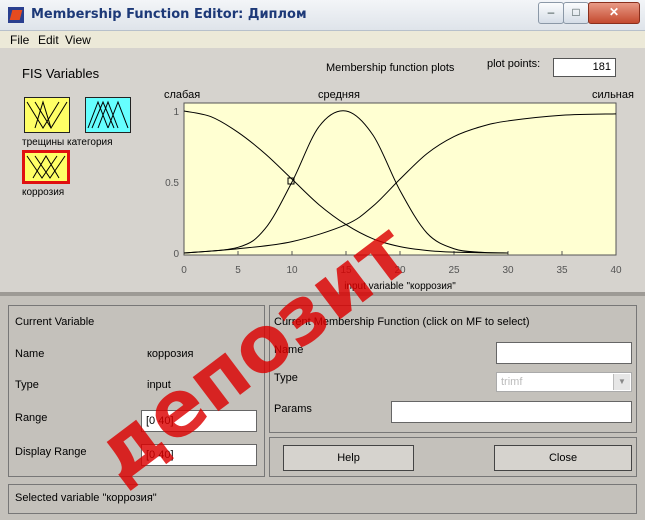  What do you see at coordinates (348, 458) in the screenshot?
I see `help-button: Help` at bounding box center [348, 458].